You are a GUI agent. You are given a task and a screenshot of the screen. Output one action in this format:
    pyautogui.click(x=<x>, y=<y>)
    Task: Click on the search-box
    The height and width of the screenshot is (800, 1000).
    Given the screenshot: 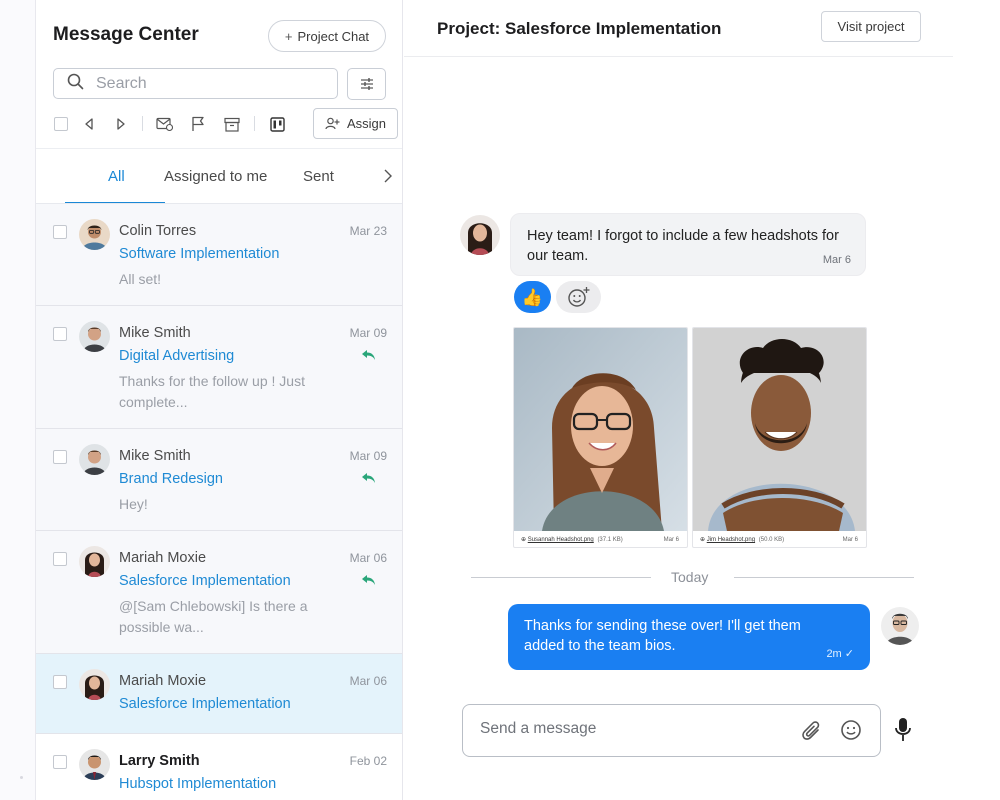 What is the action you would take?
    pyautogui.click(x=195, y=83)
    